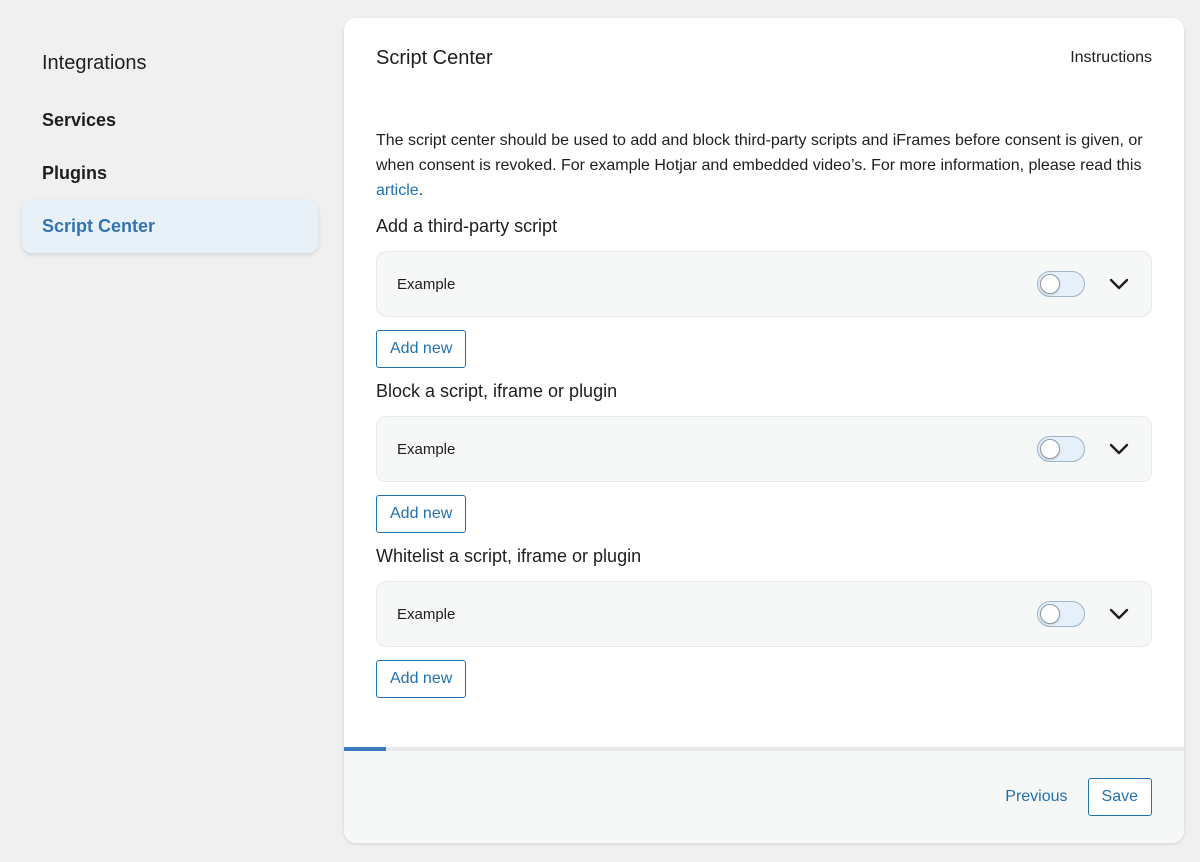 This screenshot has width=1200, height=862. Describe the element at coordinates (764, 58) in the screenshot. I see `panel-header: Script Center Instructions` at that location.